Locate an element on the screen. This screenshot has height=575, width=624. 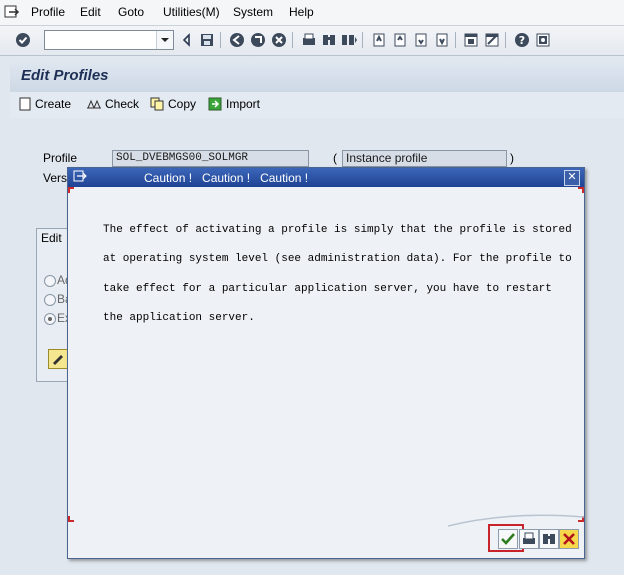
cancel-button is located at coordinates (569, 539).